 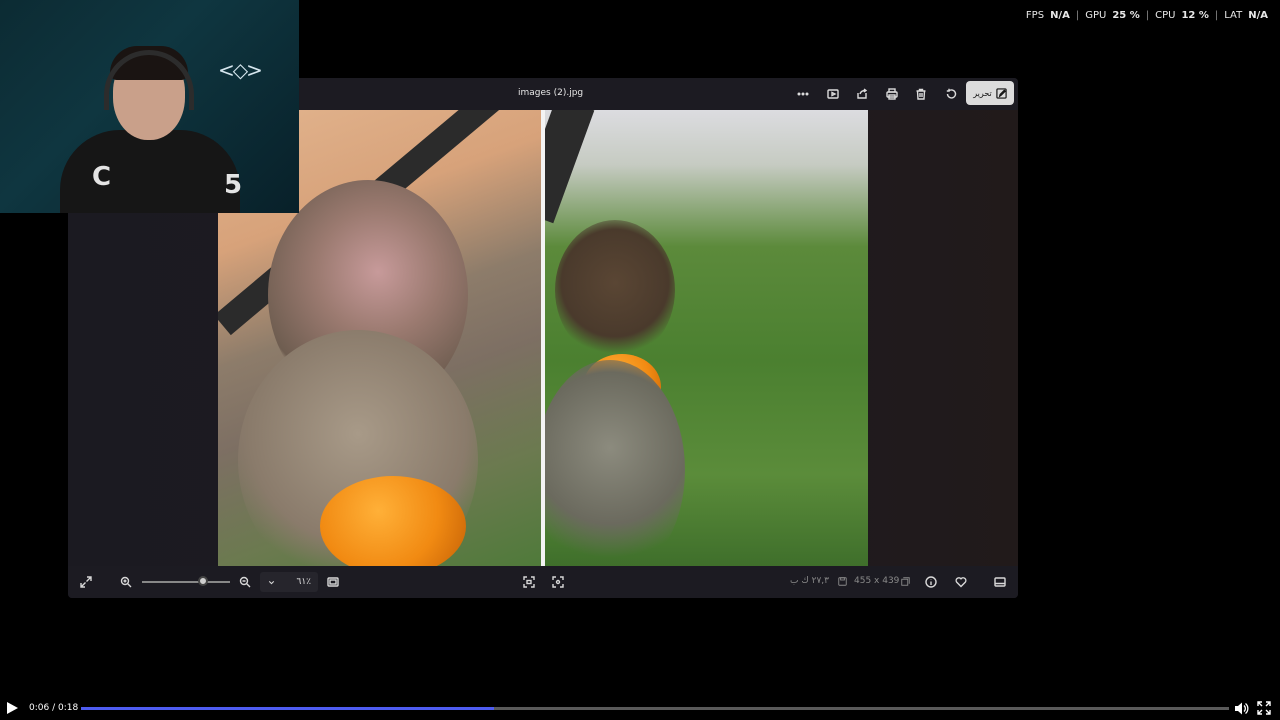 I want to click on save-icon, so click(x=842, y=581).